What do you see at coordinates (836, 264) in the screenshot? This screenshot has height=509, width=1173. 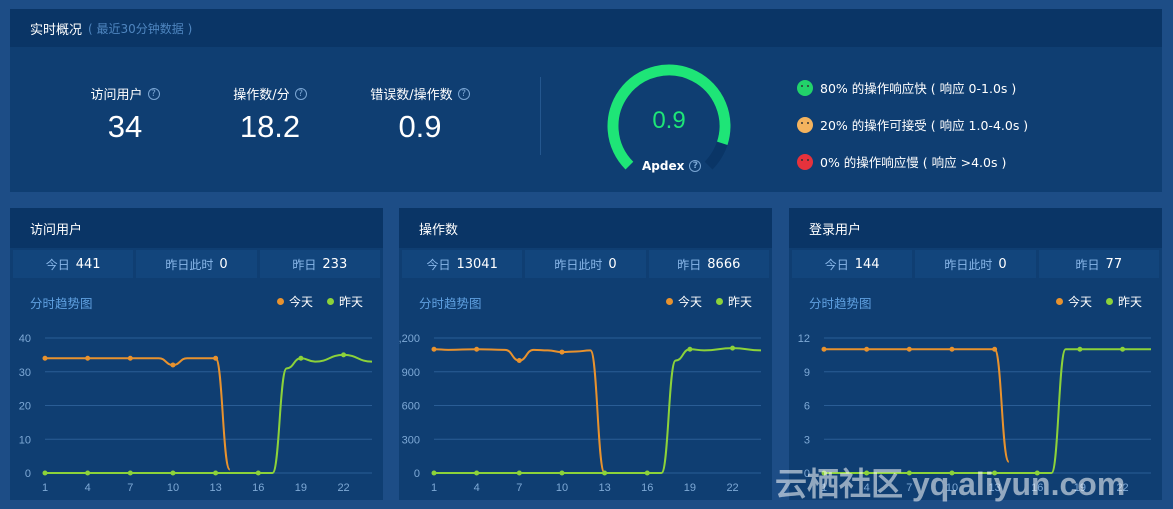 I see `stat-key: 今日` at bounding box center [836, 264].